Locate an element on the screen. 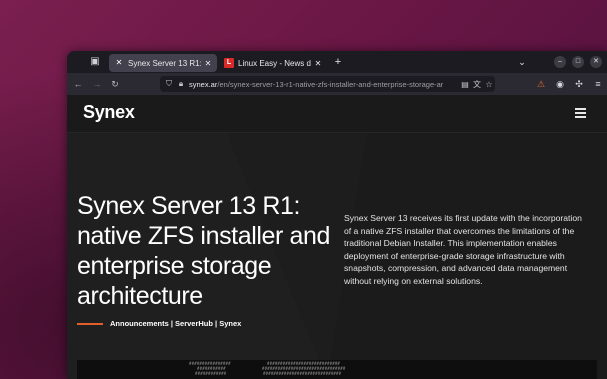  alert-icon: ⚠ is located at coordinates (541, 84).